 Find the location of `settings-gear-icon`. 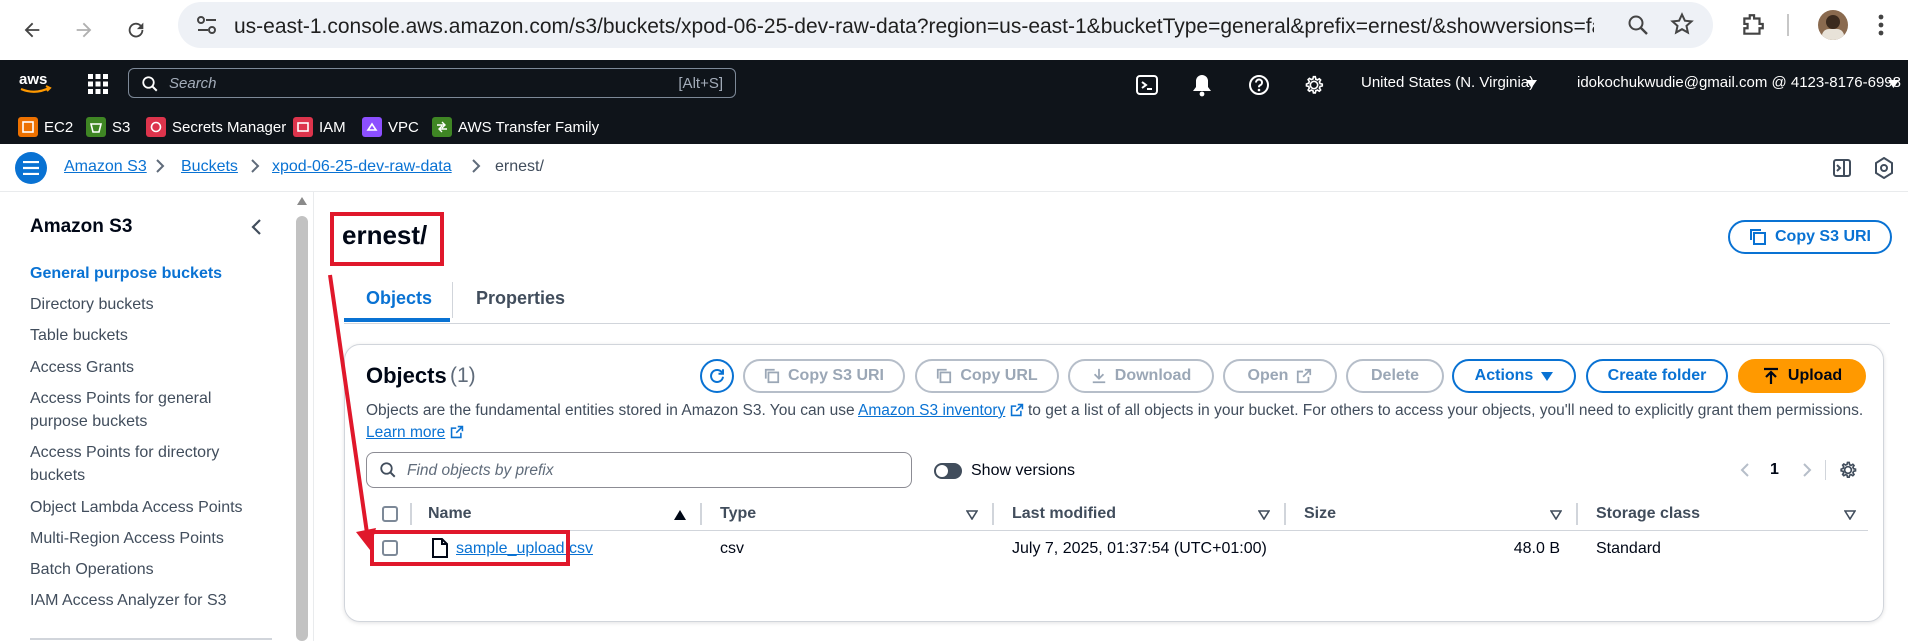

settings-gear-icon is located at coordinates (1314, 85).